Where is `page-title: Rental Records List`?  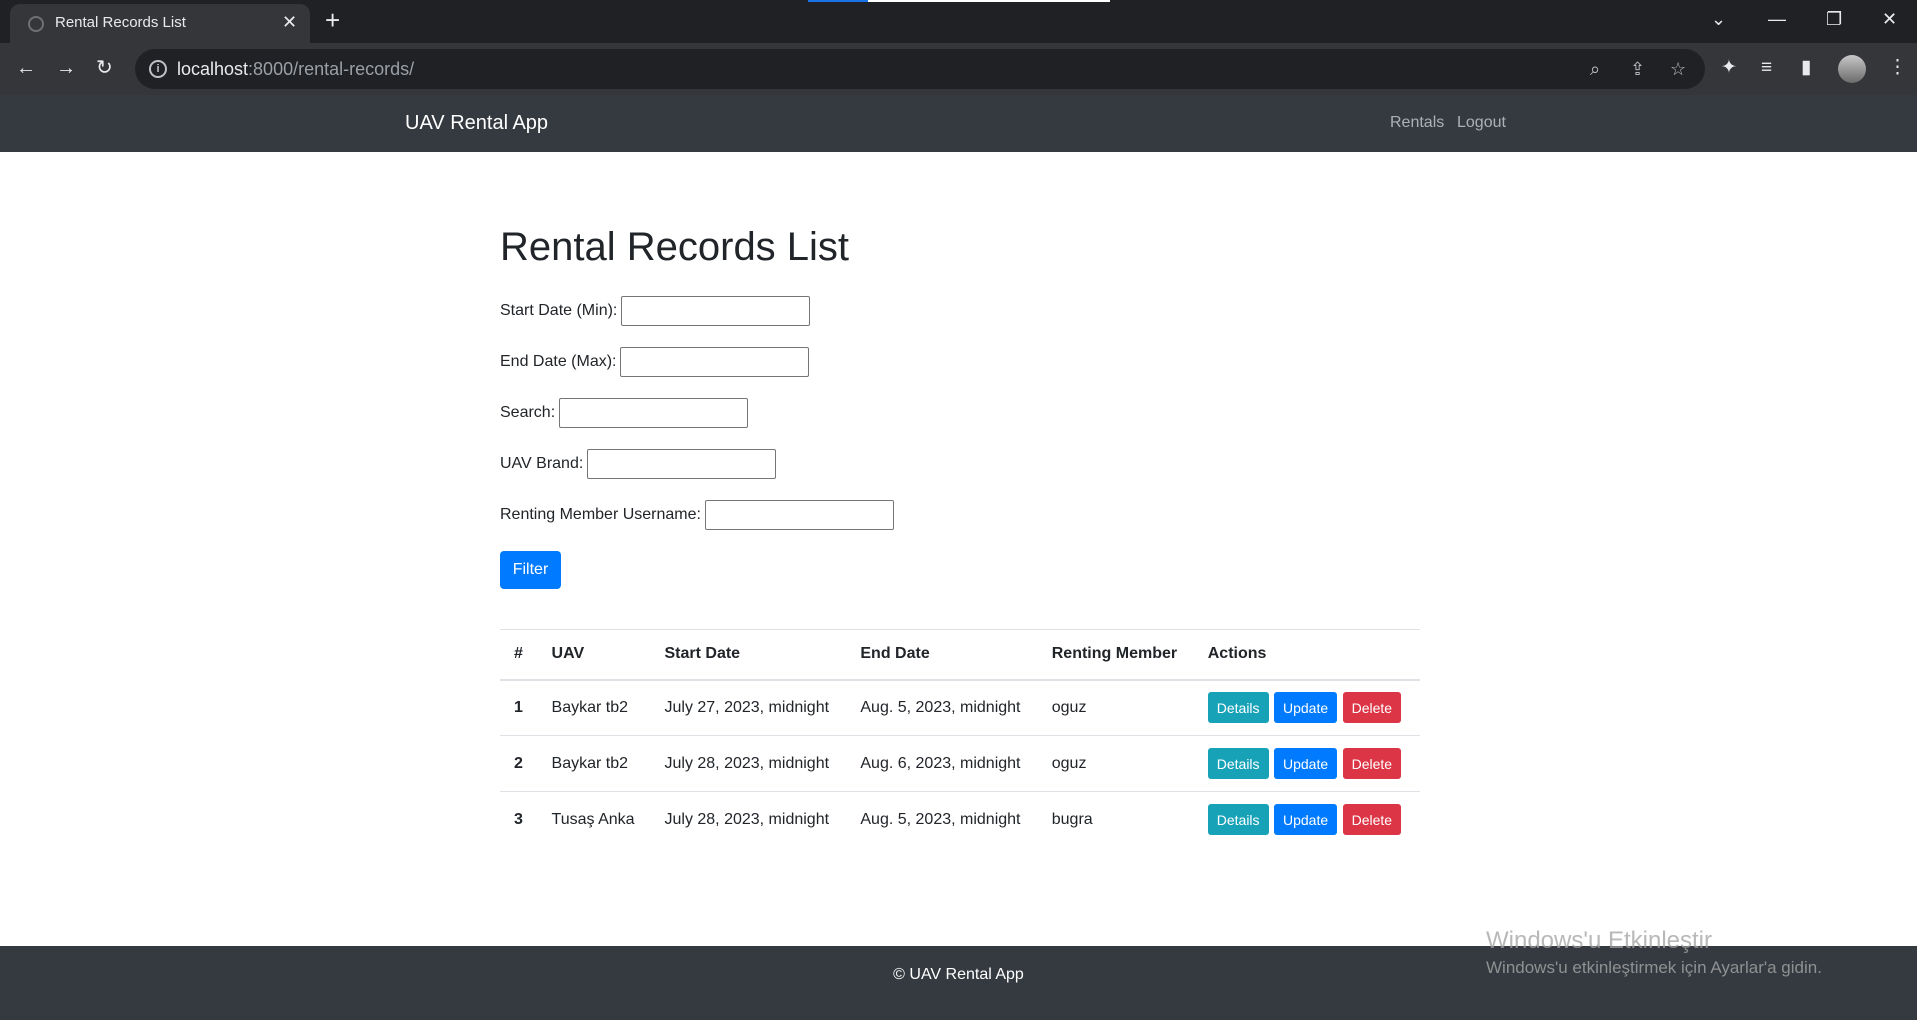 page-title: Rental Records List is located at coordinates (675, 247).